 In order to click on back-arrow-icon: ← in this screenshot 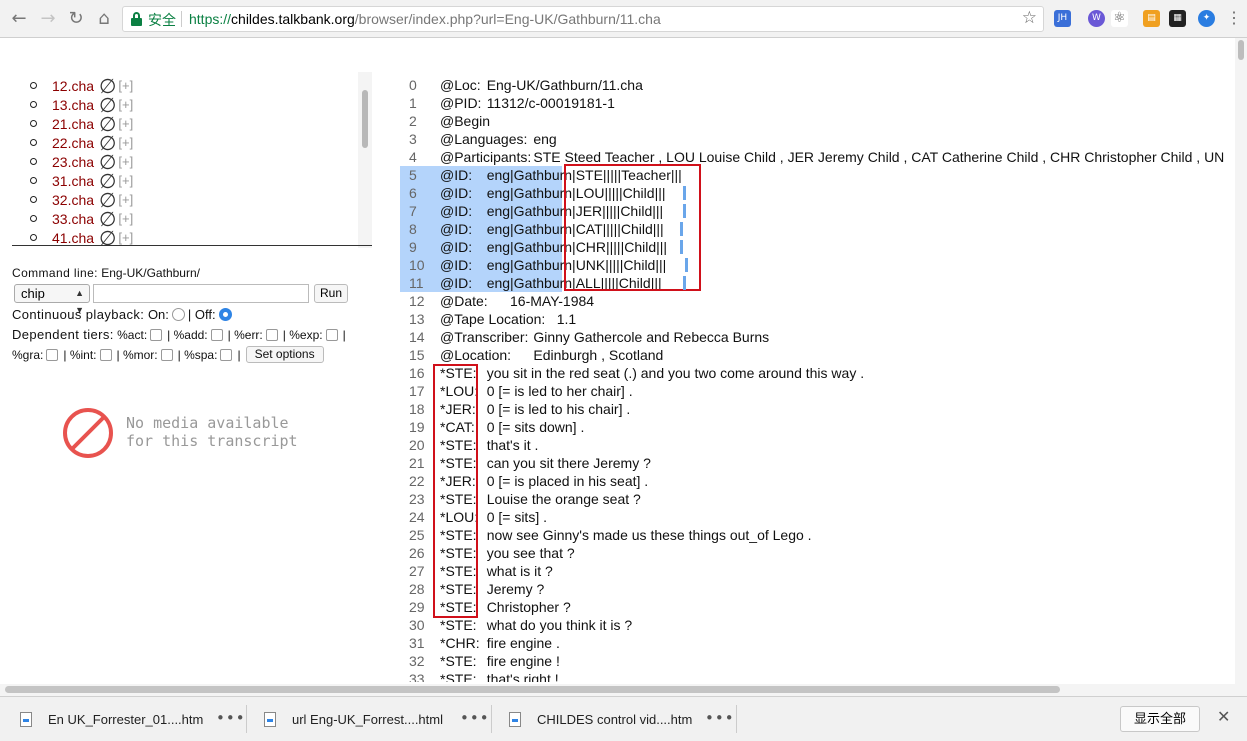, I will do `click(19, 19)`.